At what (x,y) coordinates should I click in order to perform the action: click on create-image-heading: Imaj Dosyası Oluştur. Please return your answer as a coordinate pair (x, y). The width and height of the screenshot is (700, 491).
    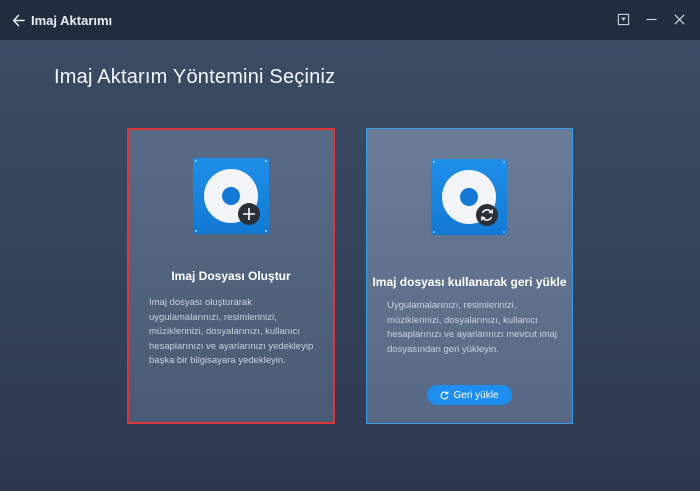
    Looking at the image, I should click on (231, 276).